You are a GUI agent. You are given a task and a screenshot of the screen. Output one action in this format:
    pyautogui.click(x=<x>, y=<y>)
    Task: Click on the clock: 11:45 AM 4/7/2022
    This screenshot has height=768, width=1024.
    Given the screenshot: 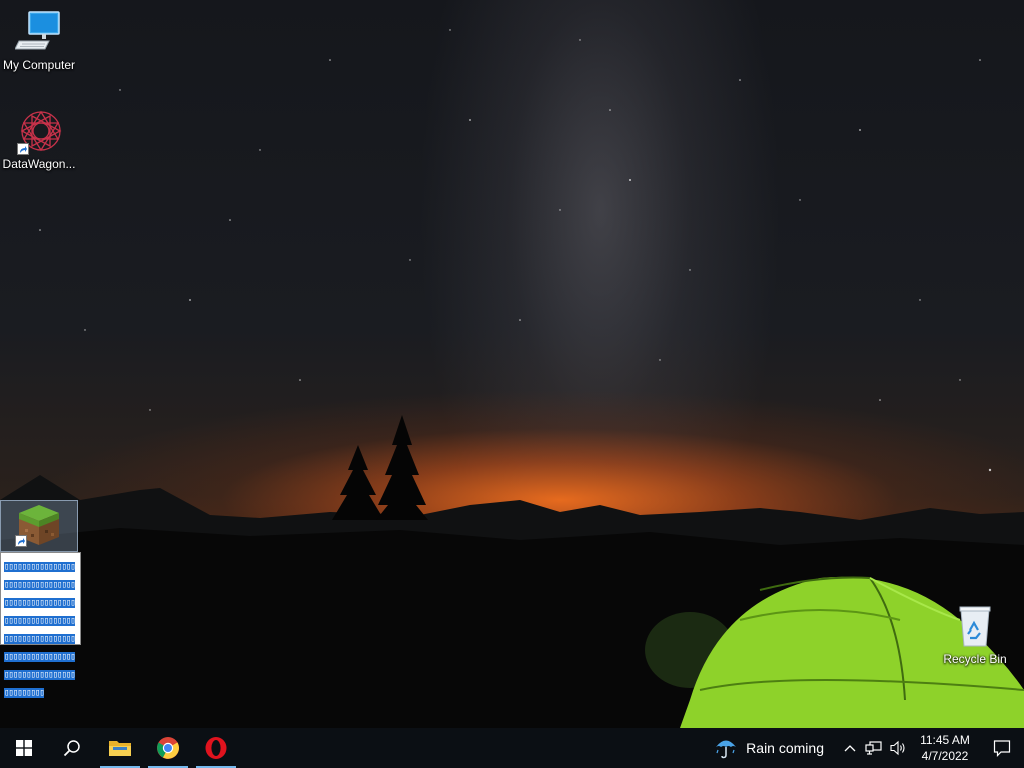 What is the action you would take?
    pyautogui.click(x=945, y=748)
    